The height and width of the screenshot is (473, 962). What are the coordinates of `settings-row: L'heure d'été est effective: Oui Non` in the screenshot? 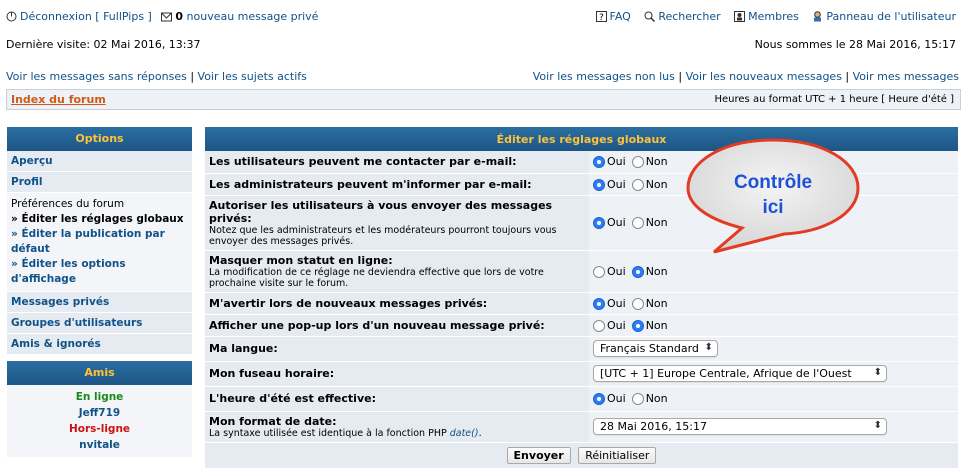 It's located at (581, 399).